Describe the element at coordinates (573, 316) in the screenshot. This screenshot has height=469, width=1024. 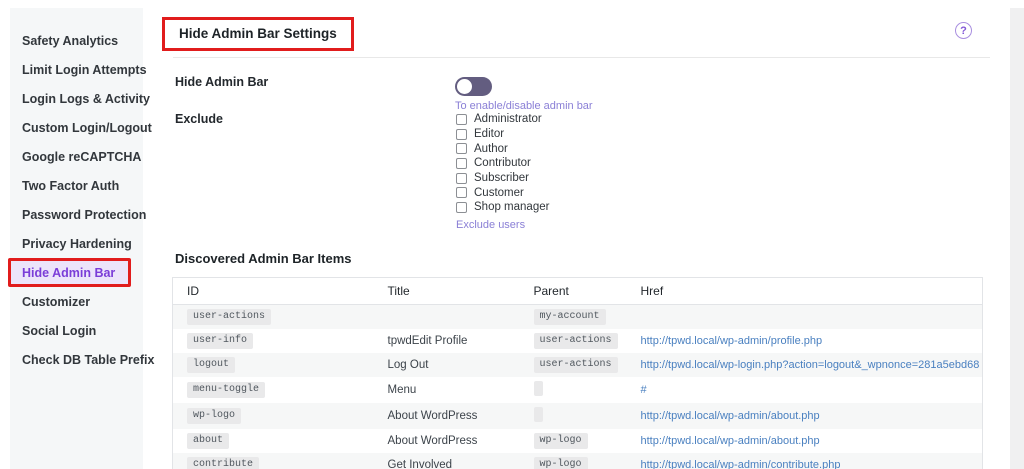
I see `cell-parent: my-account` at that location.